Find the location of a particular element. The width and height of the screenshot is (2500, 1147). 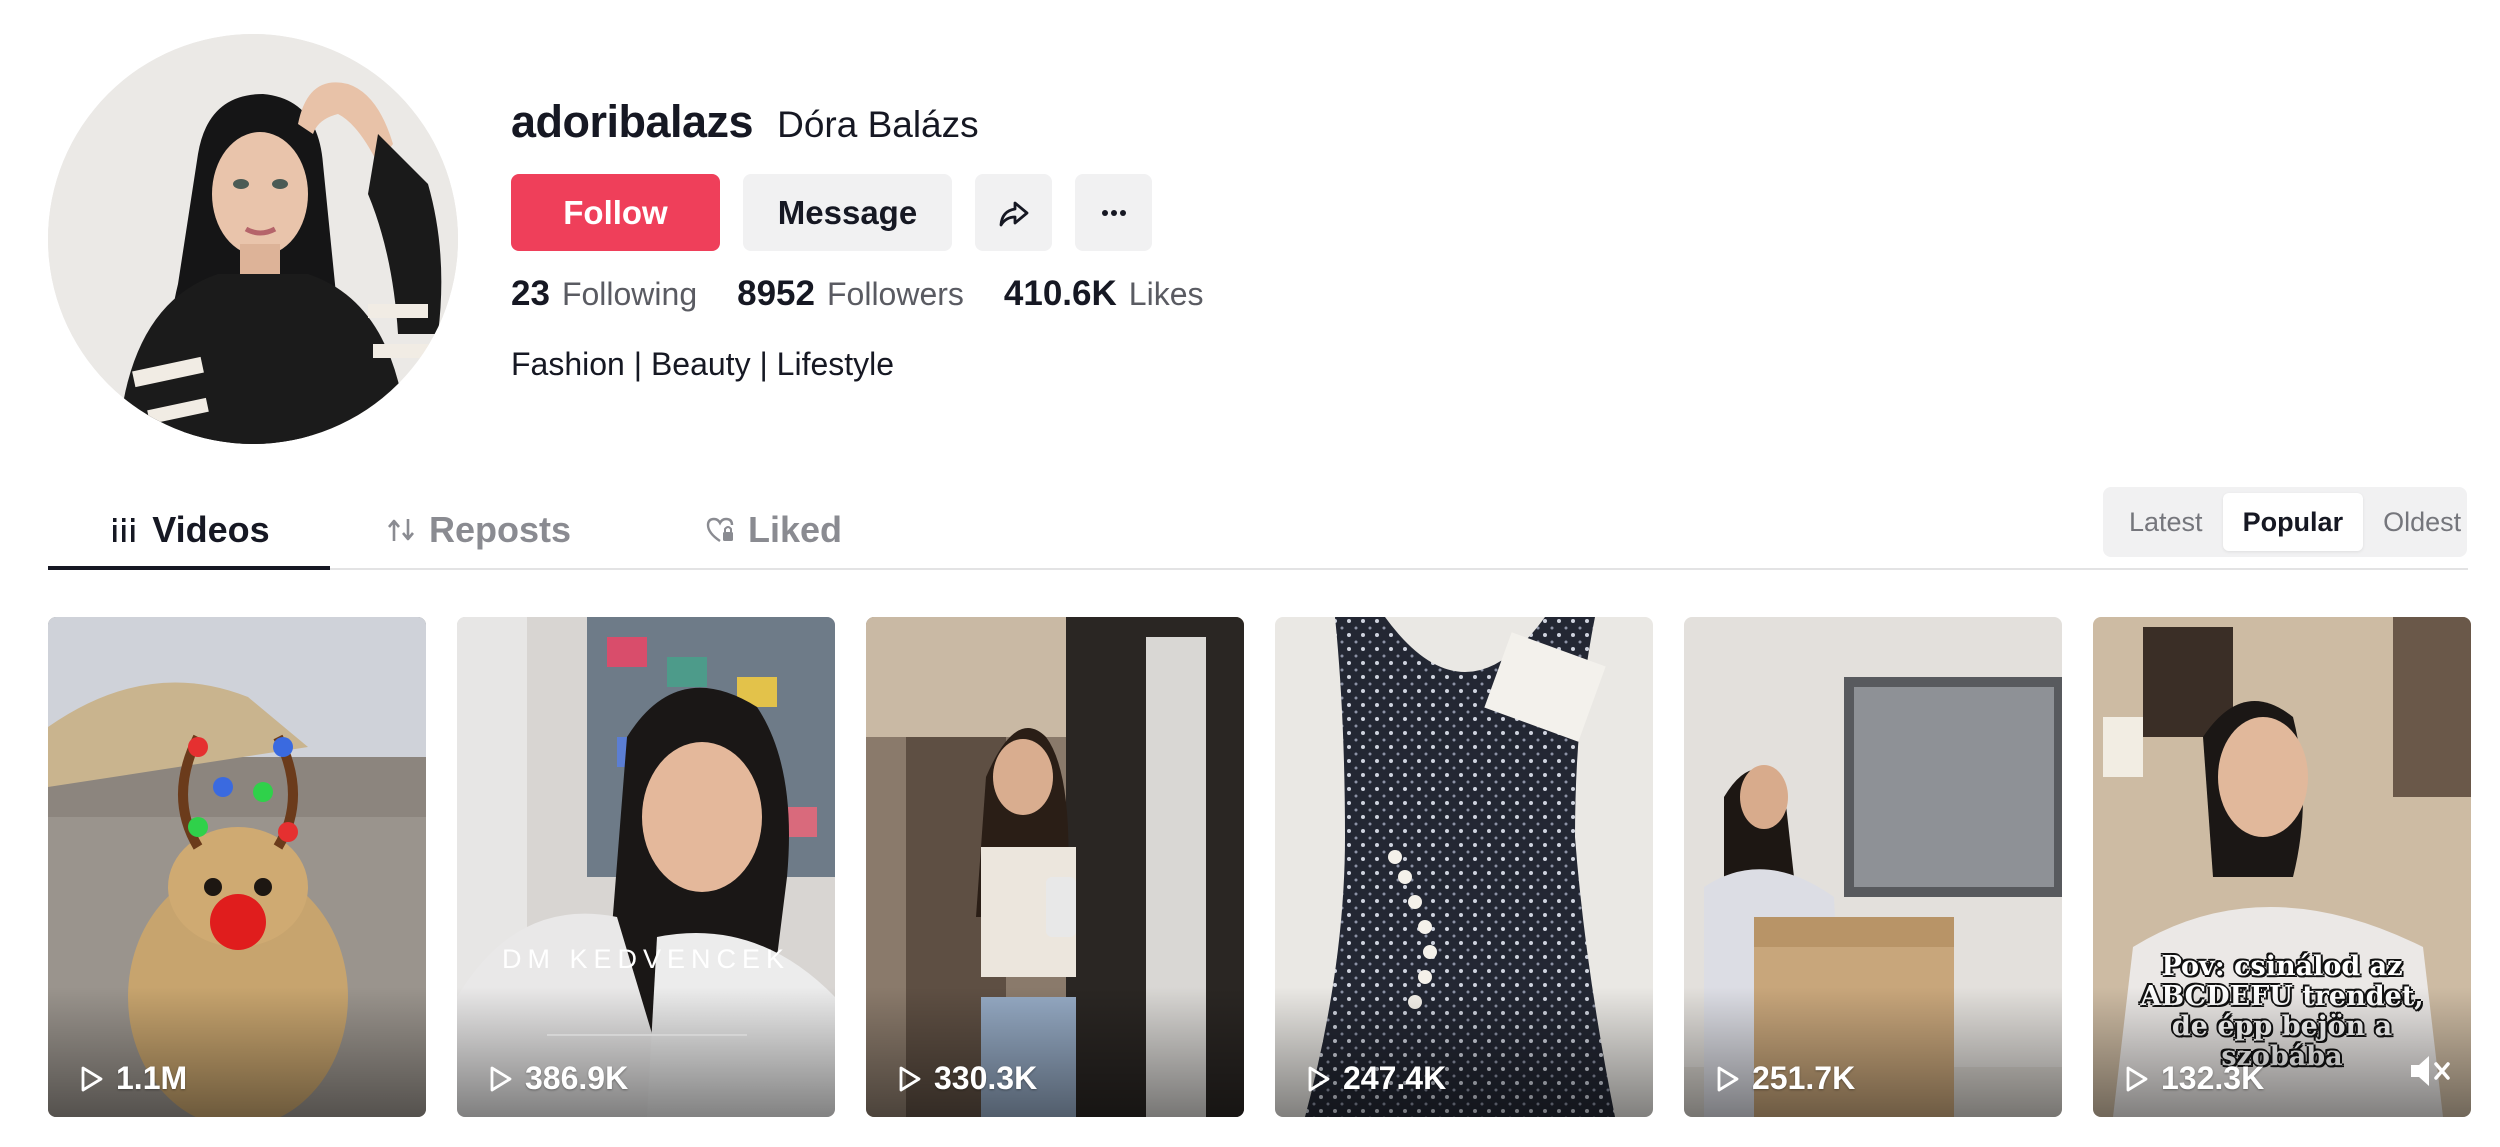

view-count-label: 132.3K is located at coordinates (2213, 1078).